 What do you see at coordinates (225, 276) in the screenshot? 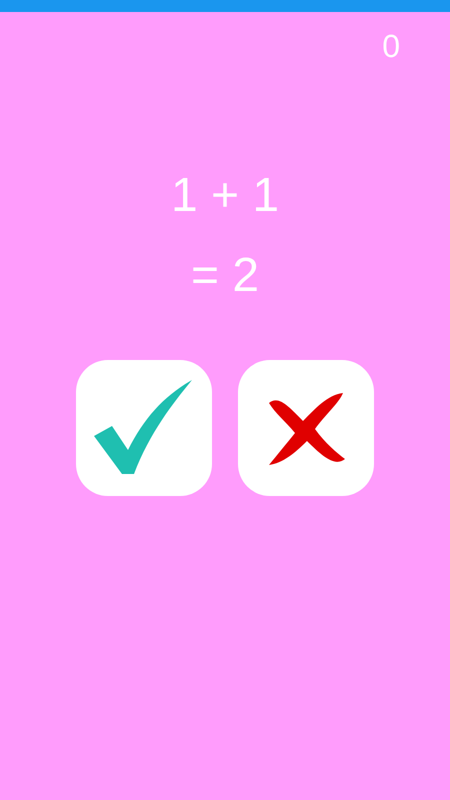
I see `result: = 2` at bounding box center [225, 276].